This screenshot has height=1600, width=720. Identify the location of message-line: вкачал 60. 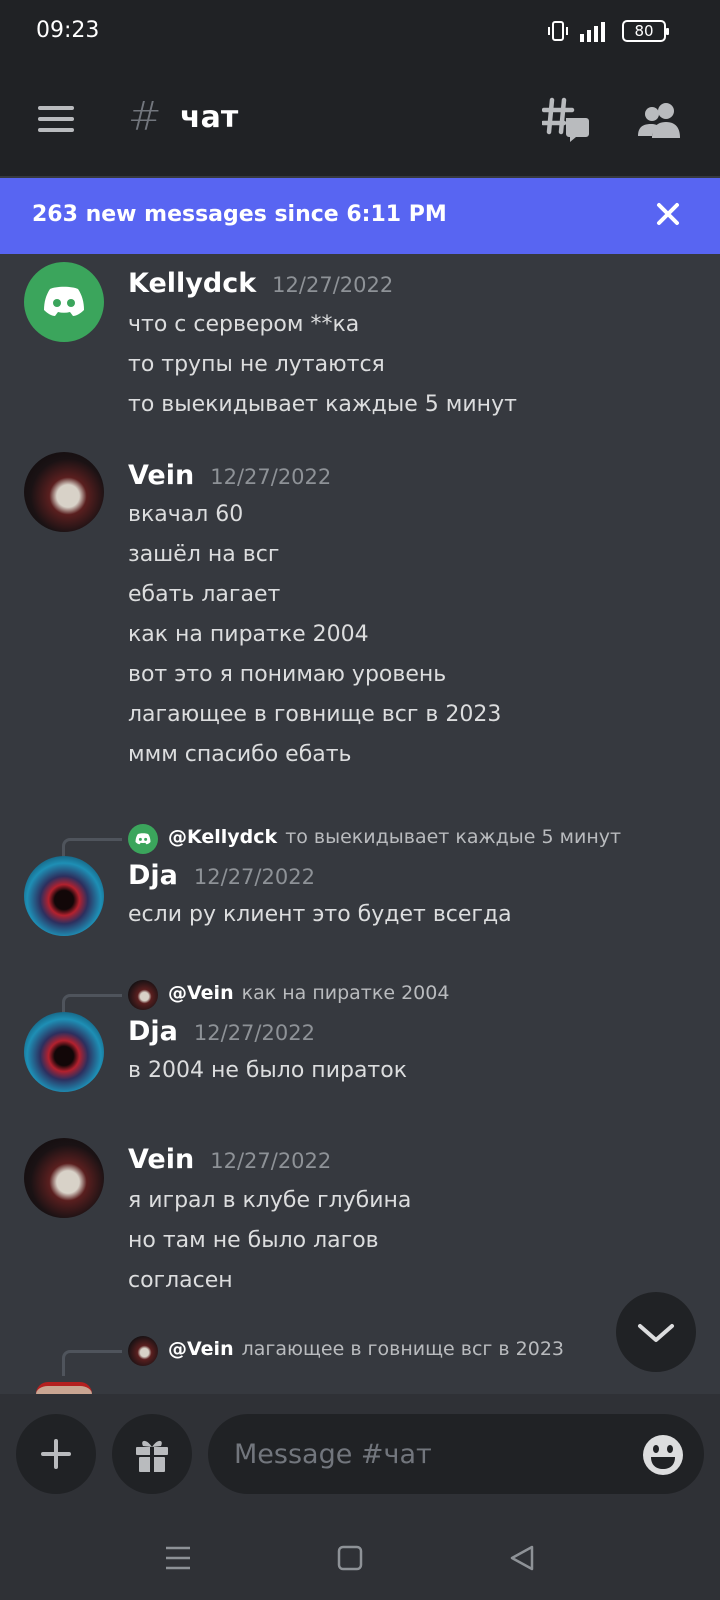
(186, 514).